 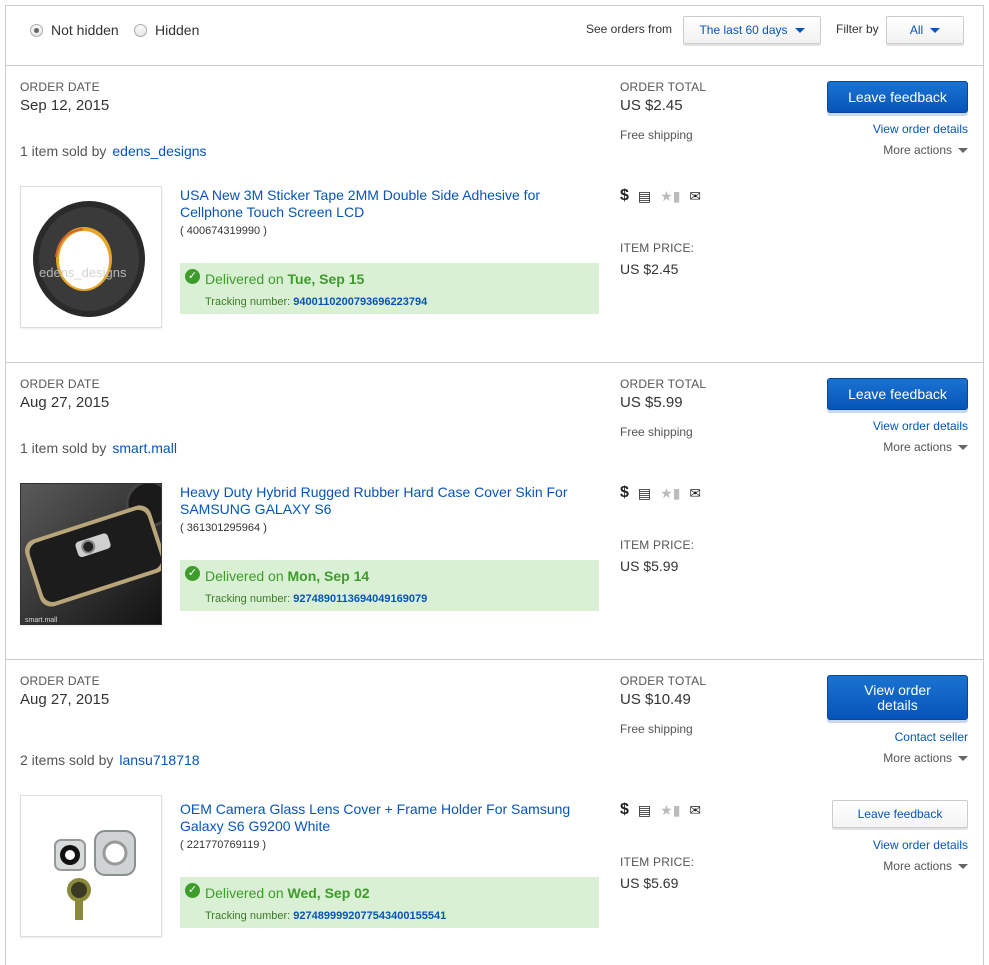 I want to click on radio-not-hidden: Not hidden, so click(x=74, y=30).